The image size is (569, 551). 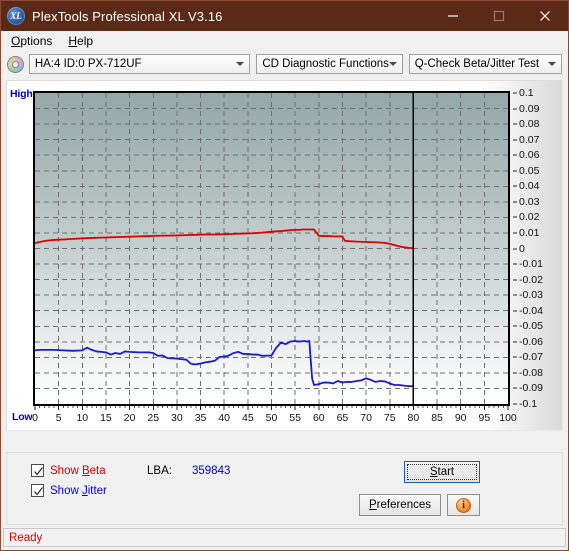 What do you see at coordinates (529, 155) in the screenshot?
I see `y-tick-label: 0.06` at bounding box center [529, 155].